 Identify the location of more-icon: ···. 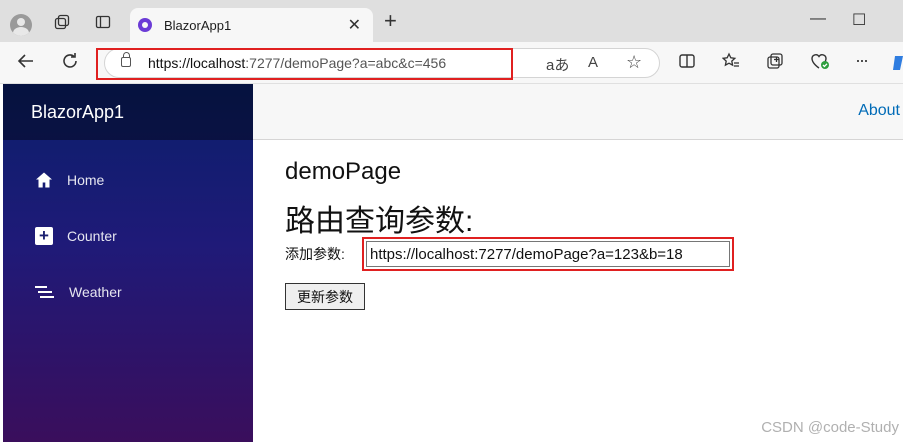
(862, 60).